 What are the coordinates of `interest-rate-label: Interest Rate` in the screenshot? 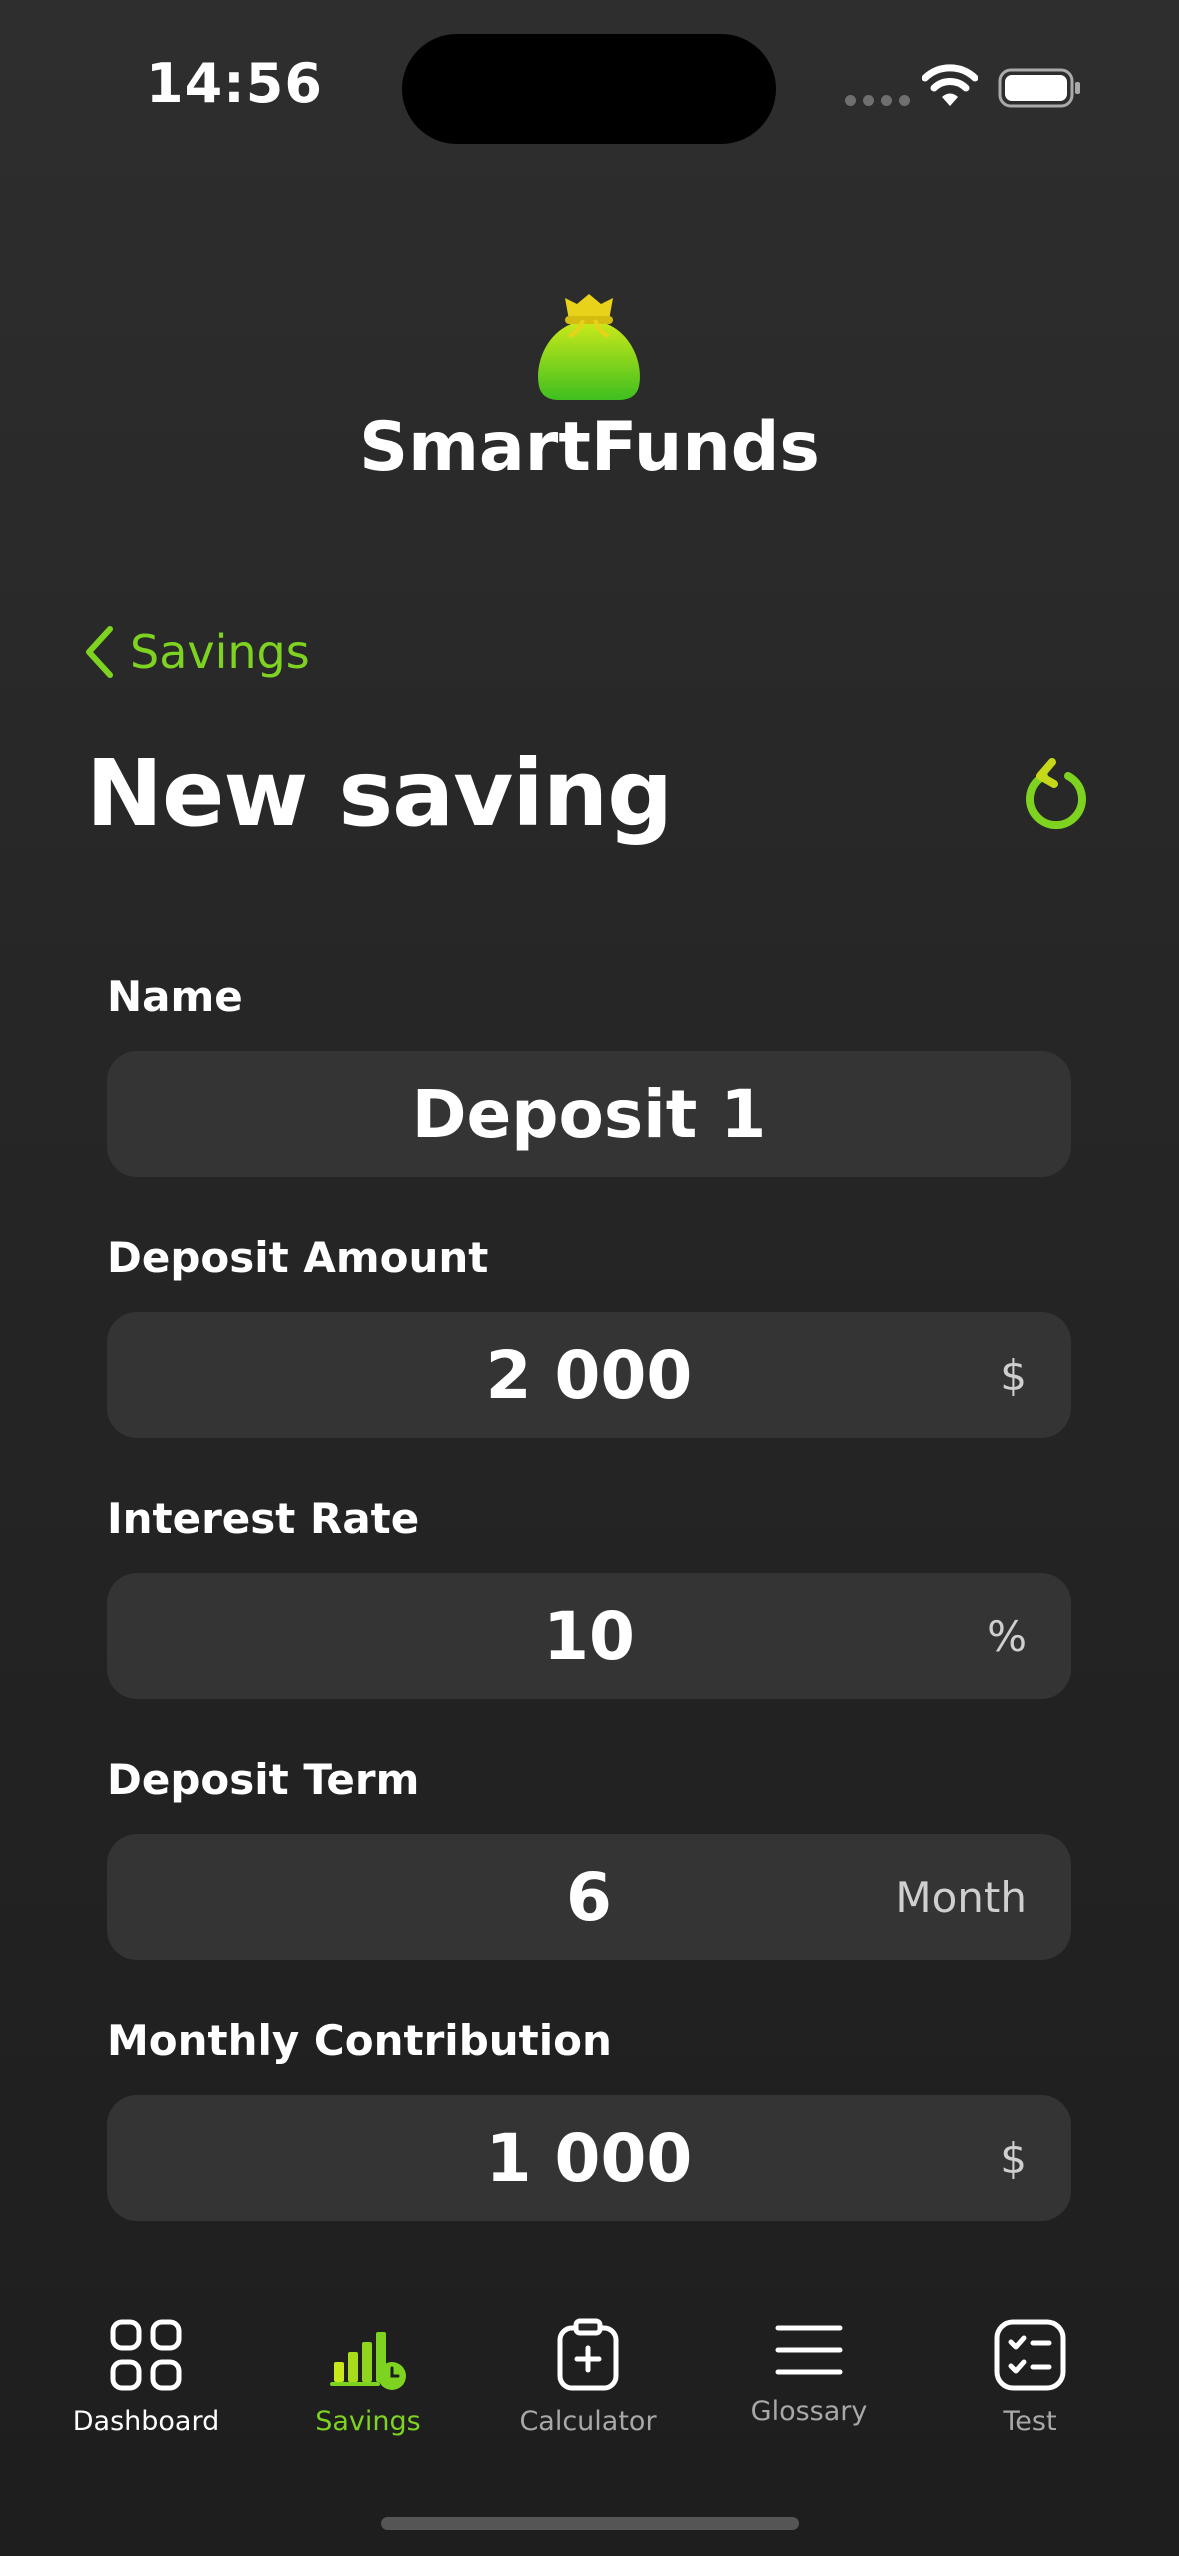 It's located at (263, 1518).